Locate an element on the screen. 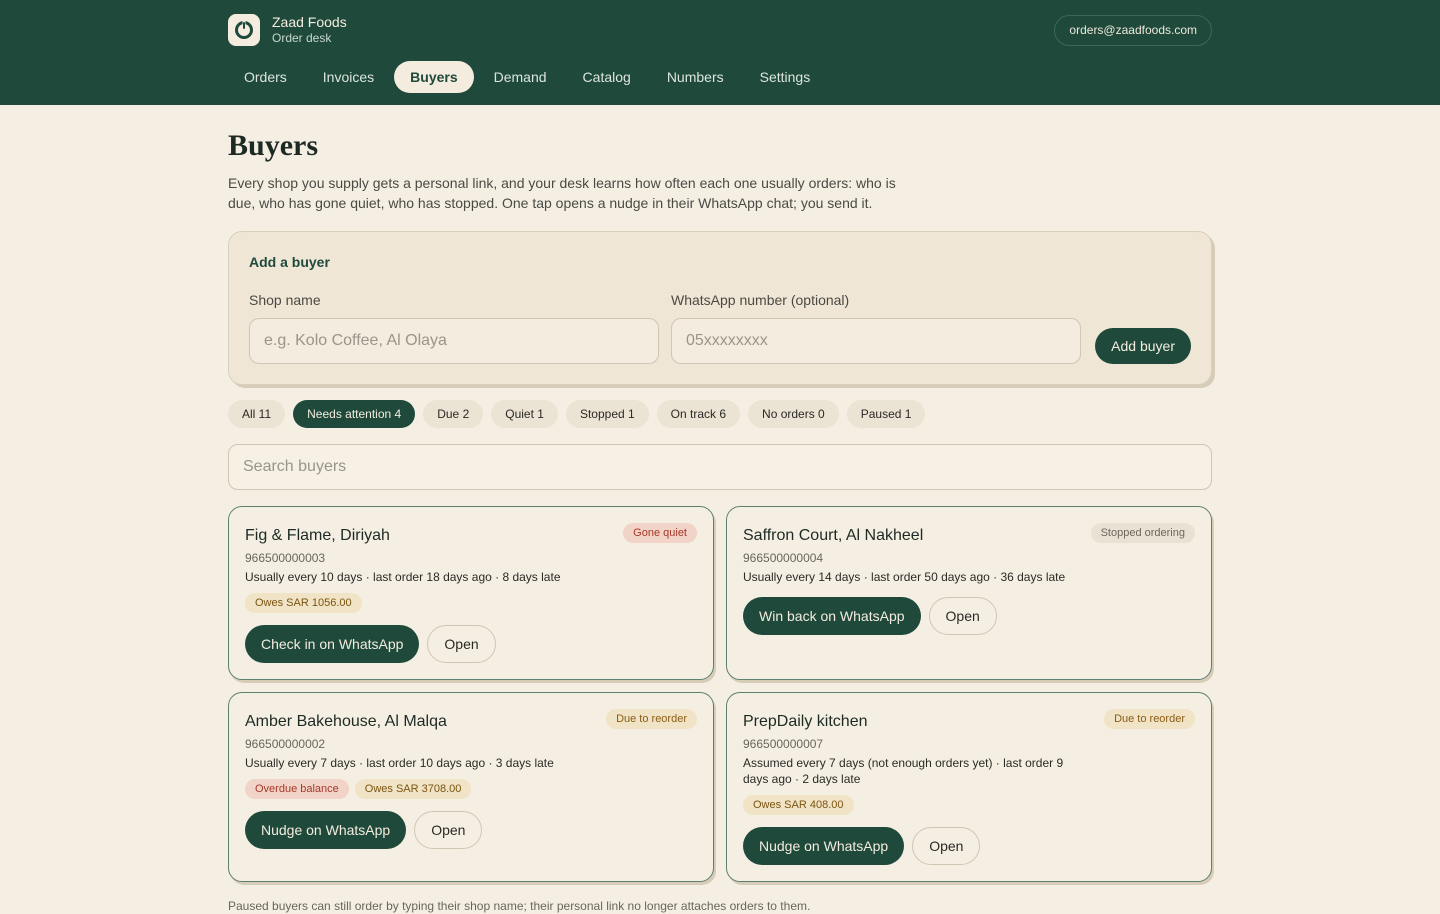 This screenshot has height=914, width=1440. whatsapp-number-label: WhatsApp number (optional) is located at coordinates (760, 300).